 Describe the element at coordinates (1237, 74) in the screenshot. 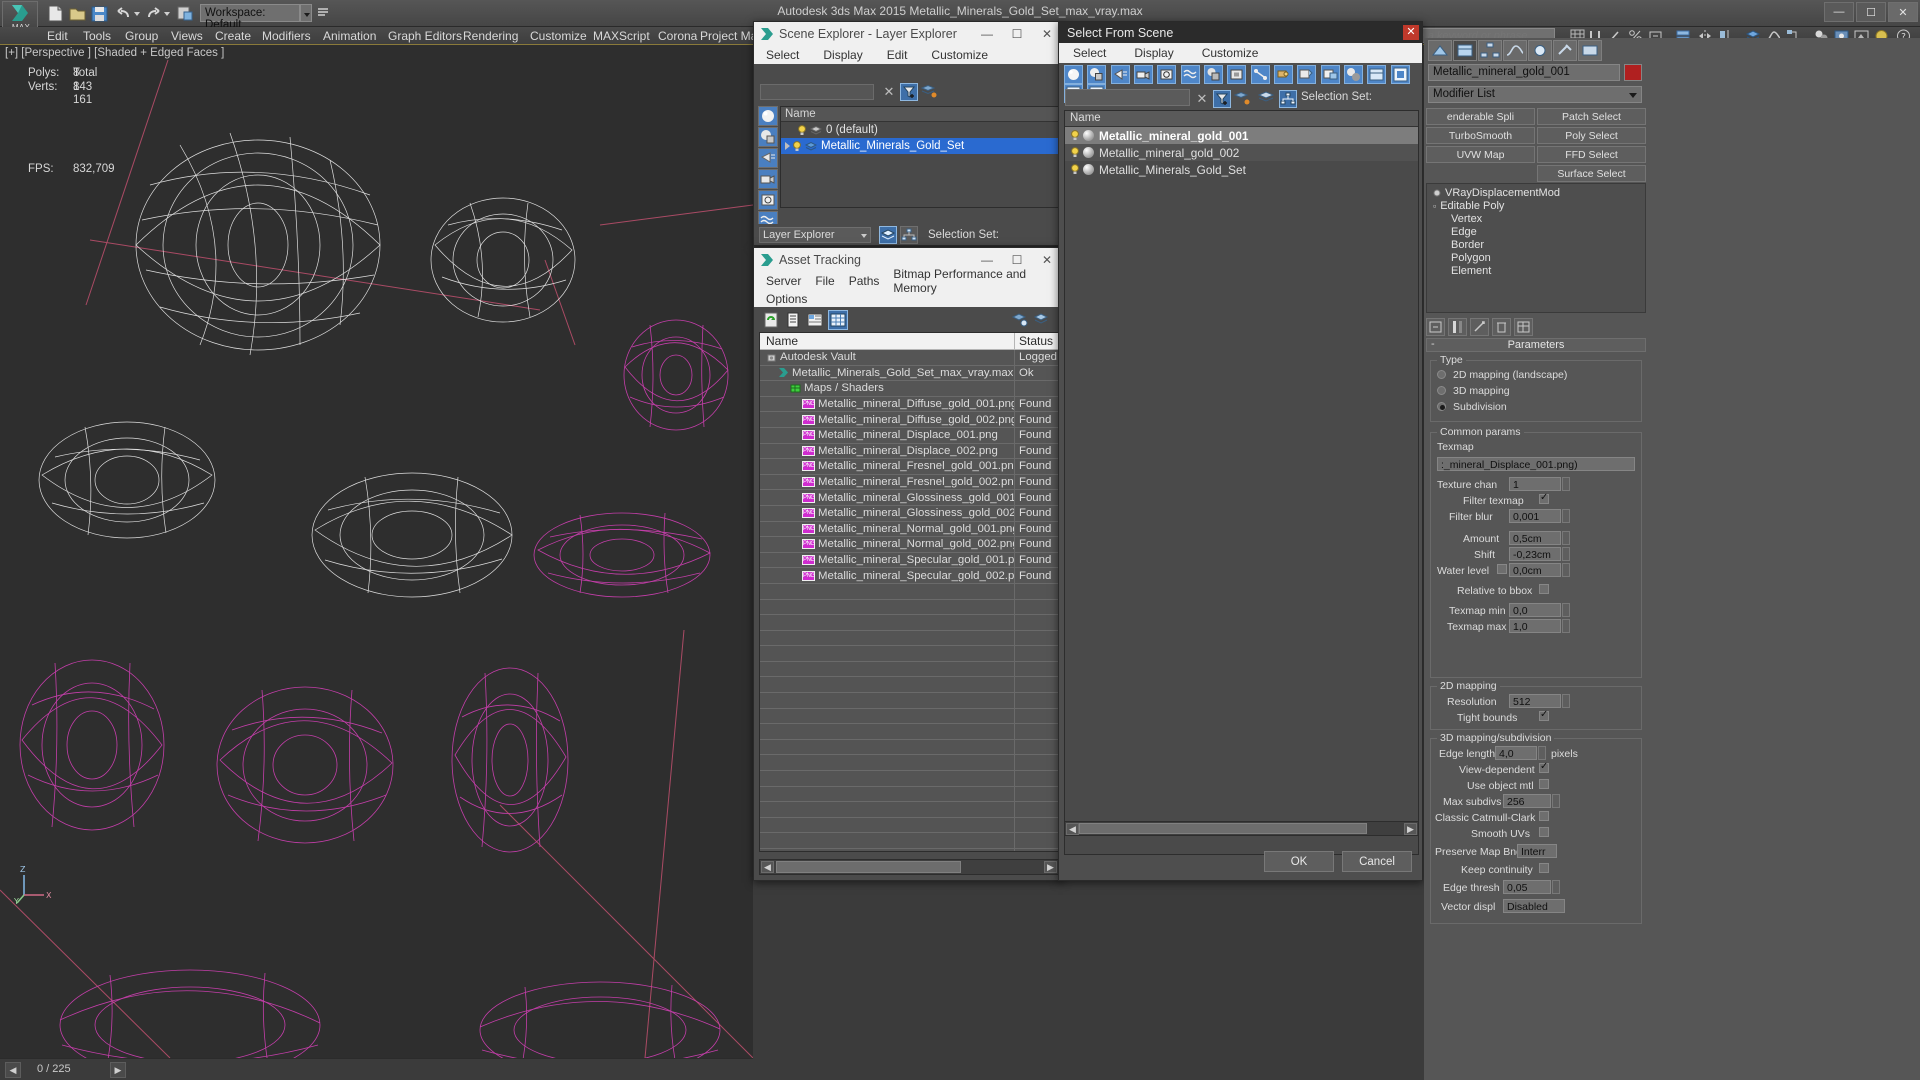

I see `filter-xrefs-icon` at that location.